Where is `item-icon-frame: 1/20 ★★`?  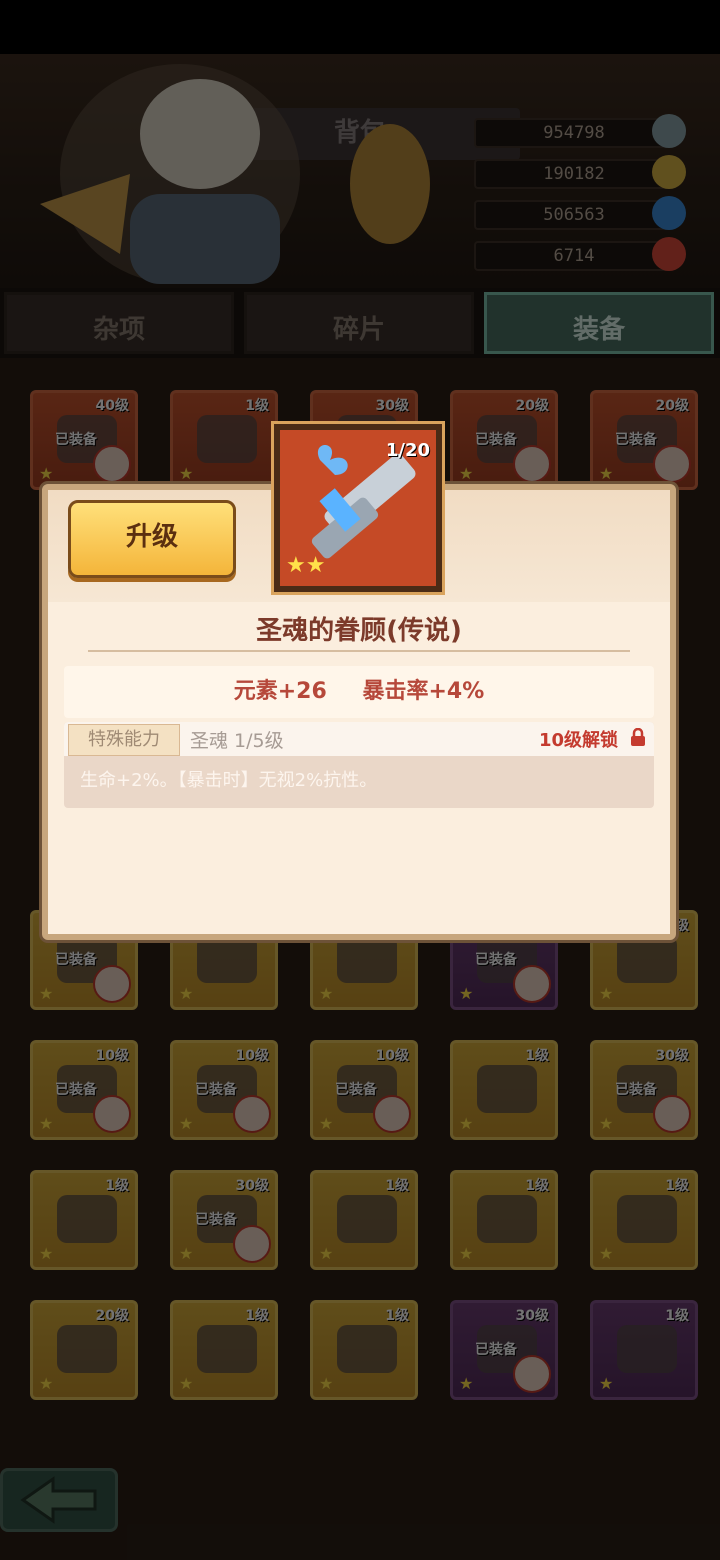
item-icon-frame: 1/20 ★★ is located at coordinates (358, 508).